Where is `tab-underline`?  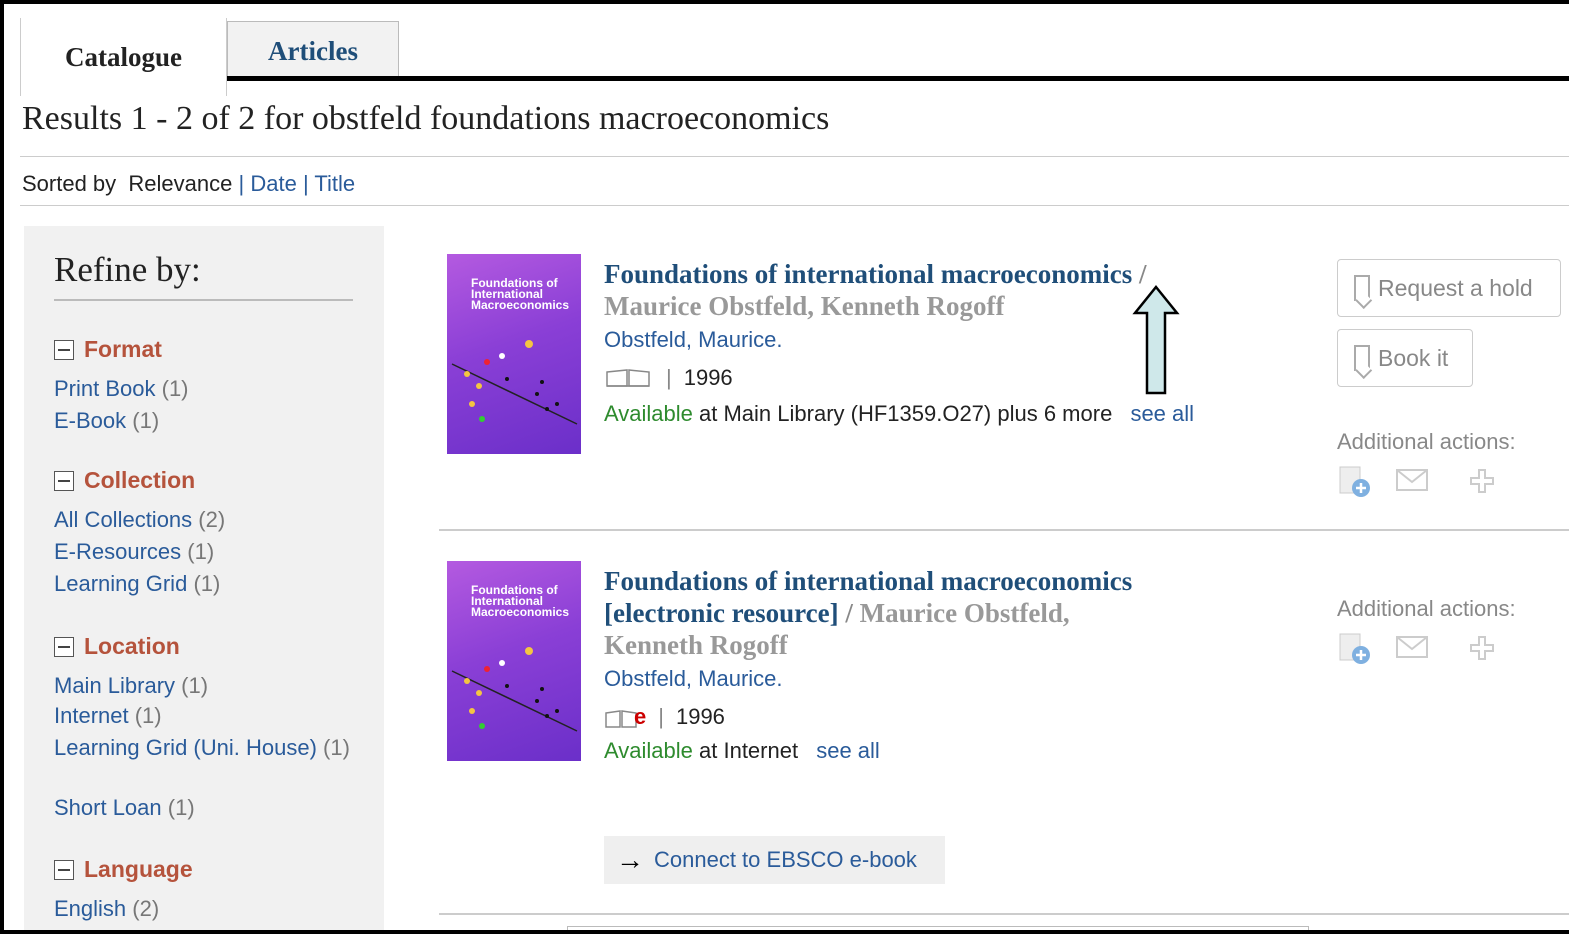 tab-underline is located at coordinates (794, 78).